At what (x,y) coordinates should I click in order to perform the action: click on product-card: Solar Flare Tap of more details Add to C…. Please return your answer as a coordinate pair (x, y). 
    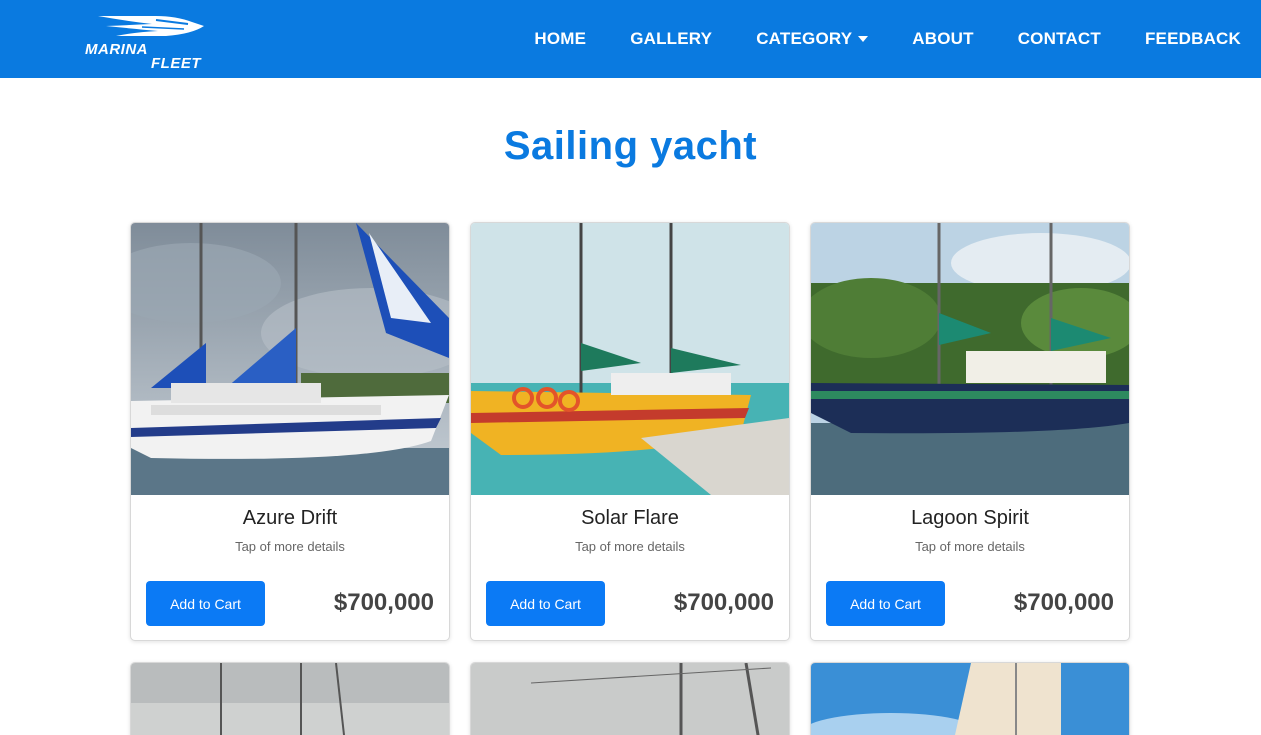
    Looking at the image, I should click on (630, 431).